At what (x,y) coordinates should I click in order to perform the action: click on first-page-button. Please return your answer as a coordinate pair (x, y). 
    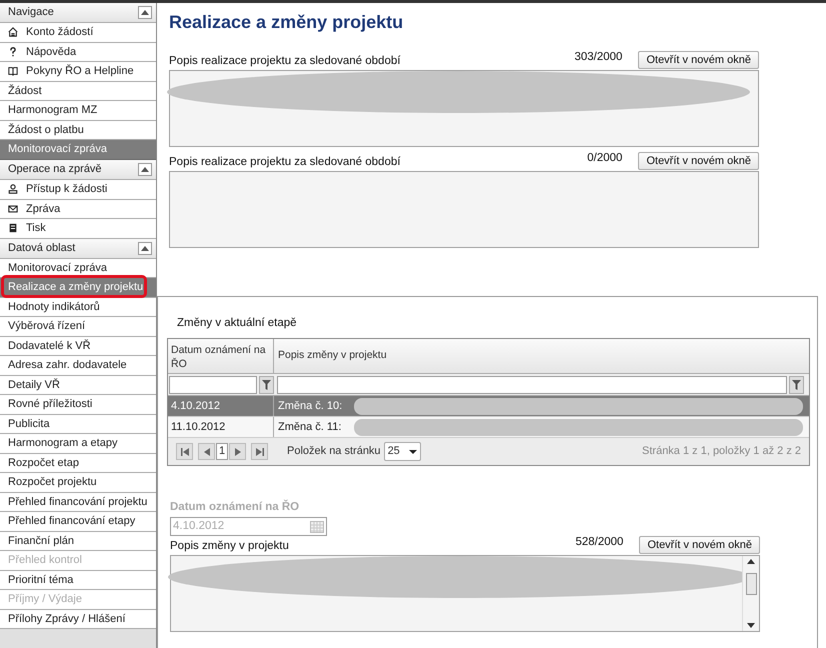
    Looking at the image, I should click on (184, 451).